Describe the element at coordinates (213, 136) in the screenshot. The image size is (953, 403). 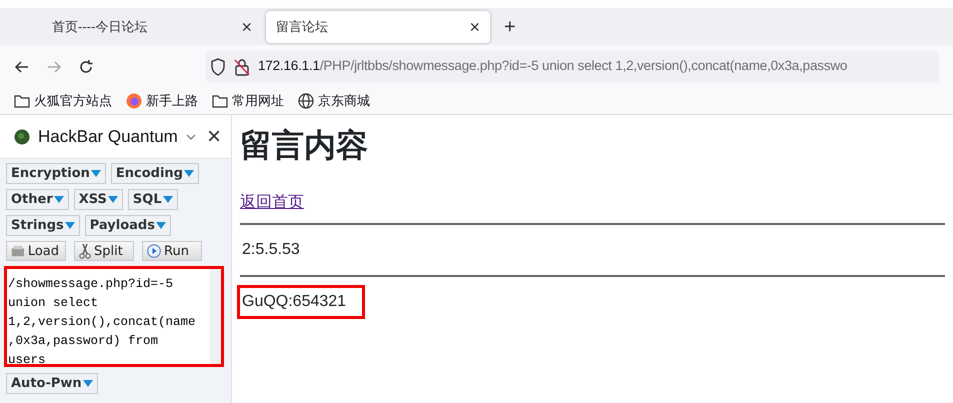
I see `close-icon: ×` at that location.